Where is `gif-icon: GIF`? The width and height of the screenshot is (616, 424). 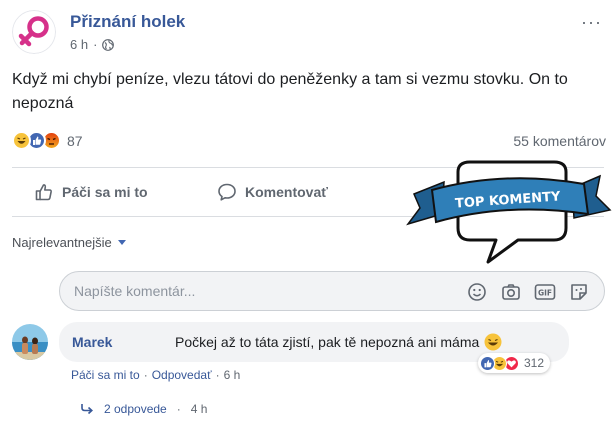
gif-icon: GIF is located at coordinates (545, 292).